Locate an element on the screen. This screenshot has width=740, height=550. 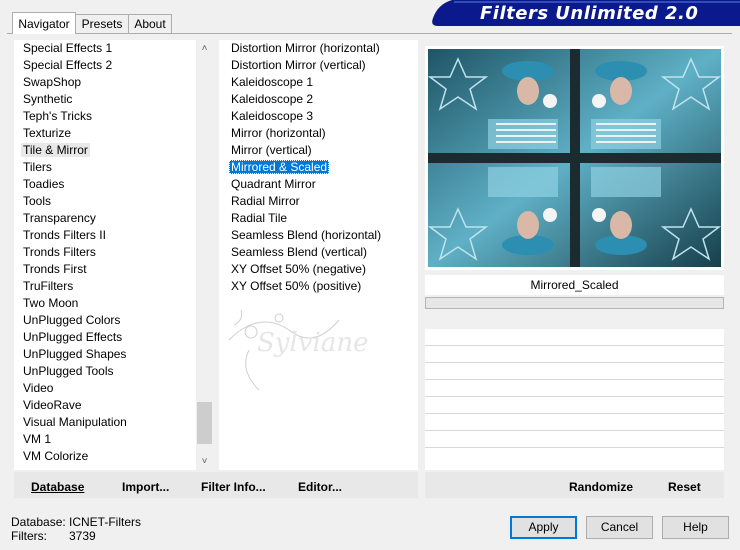
category-item: VideoRave is located at coordinates (108, 405).